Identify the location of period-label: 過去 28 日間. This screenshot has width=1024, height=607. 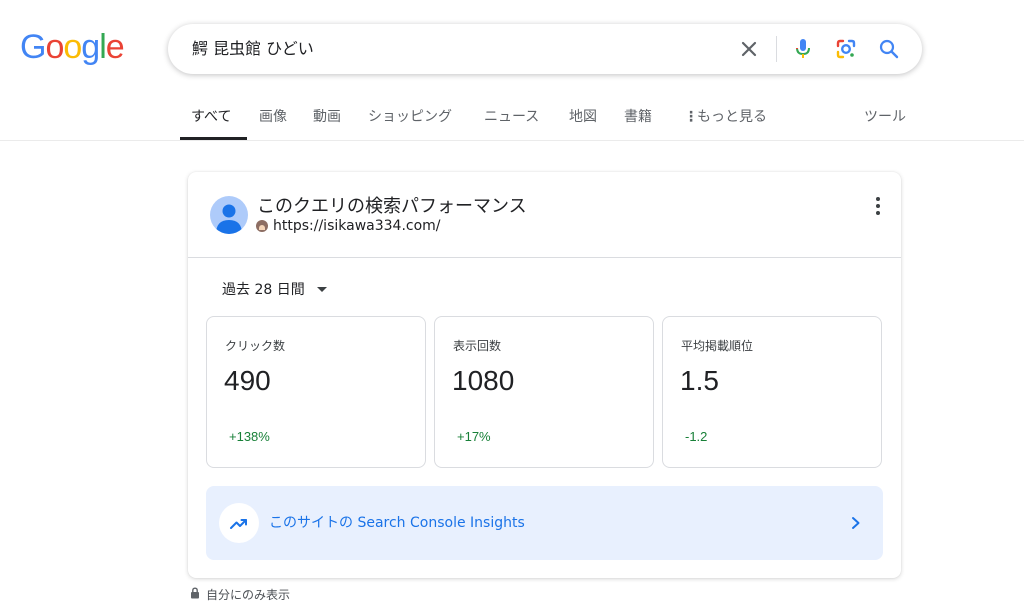
(263, 290).